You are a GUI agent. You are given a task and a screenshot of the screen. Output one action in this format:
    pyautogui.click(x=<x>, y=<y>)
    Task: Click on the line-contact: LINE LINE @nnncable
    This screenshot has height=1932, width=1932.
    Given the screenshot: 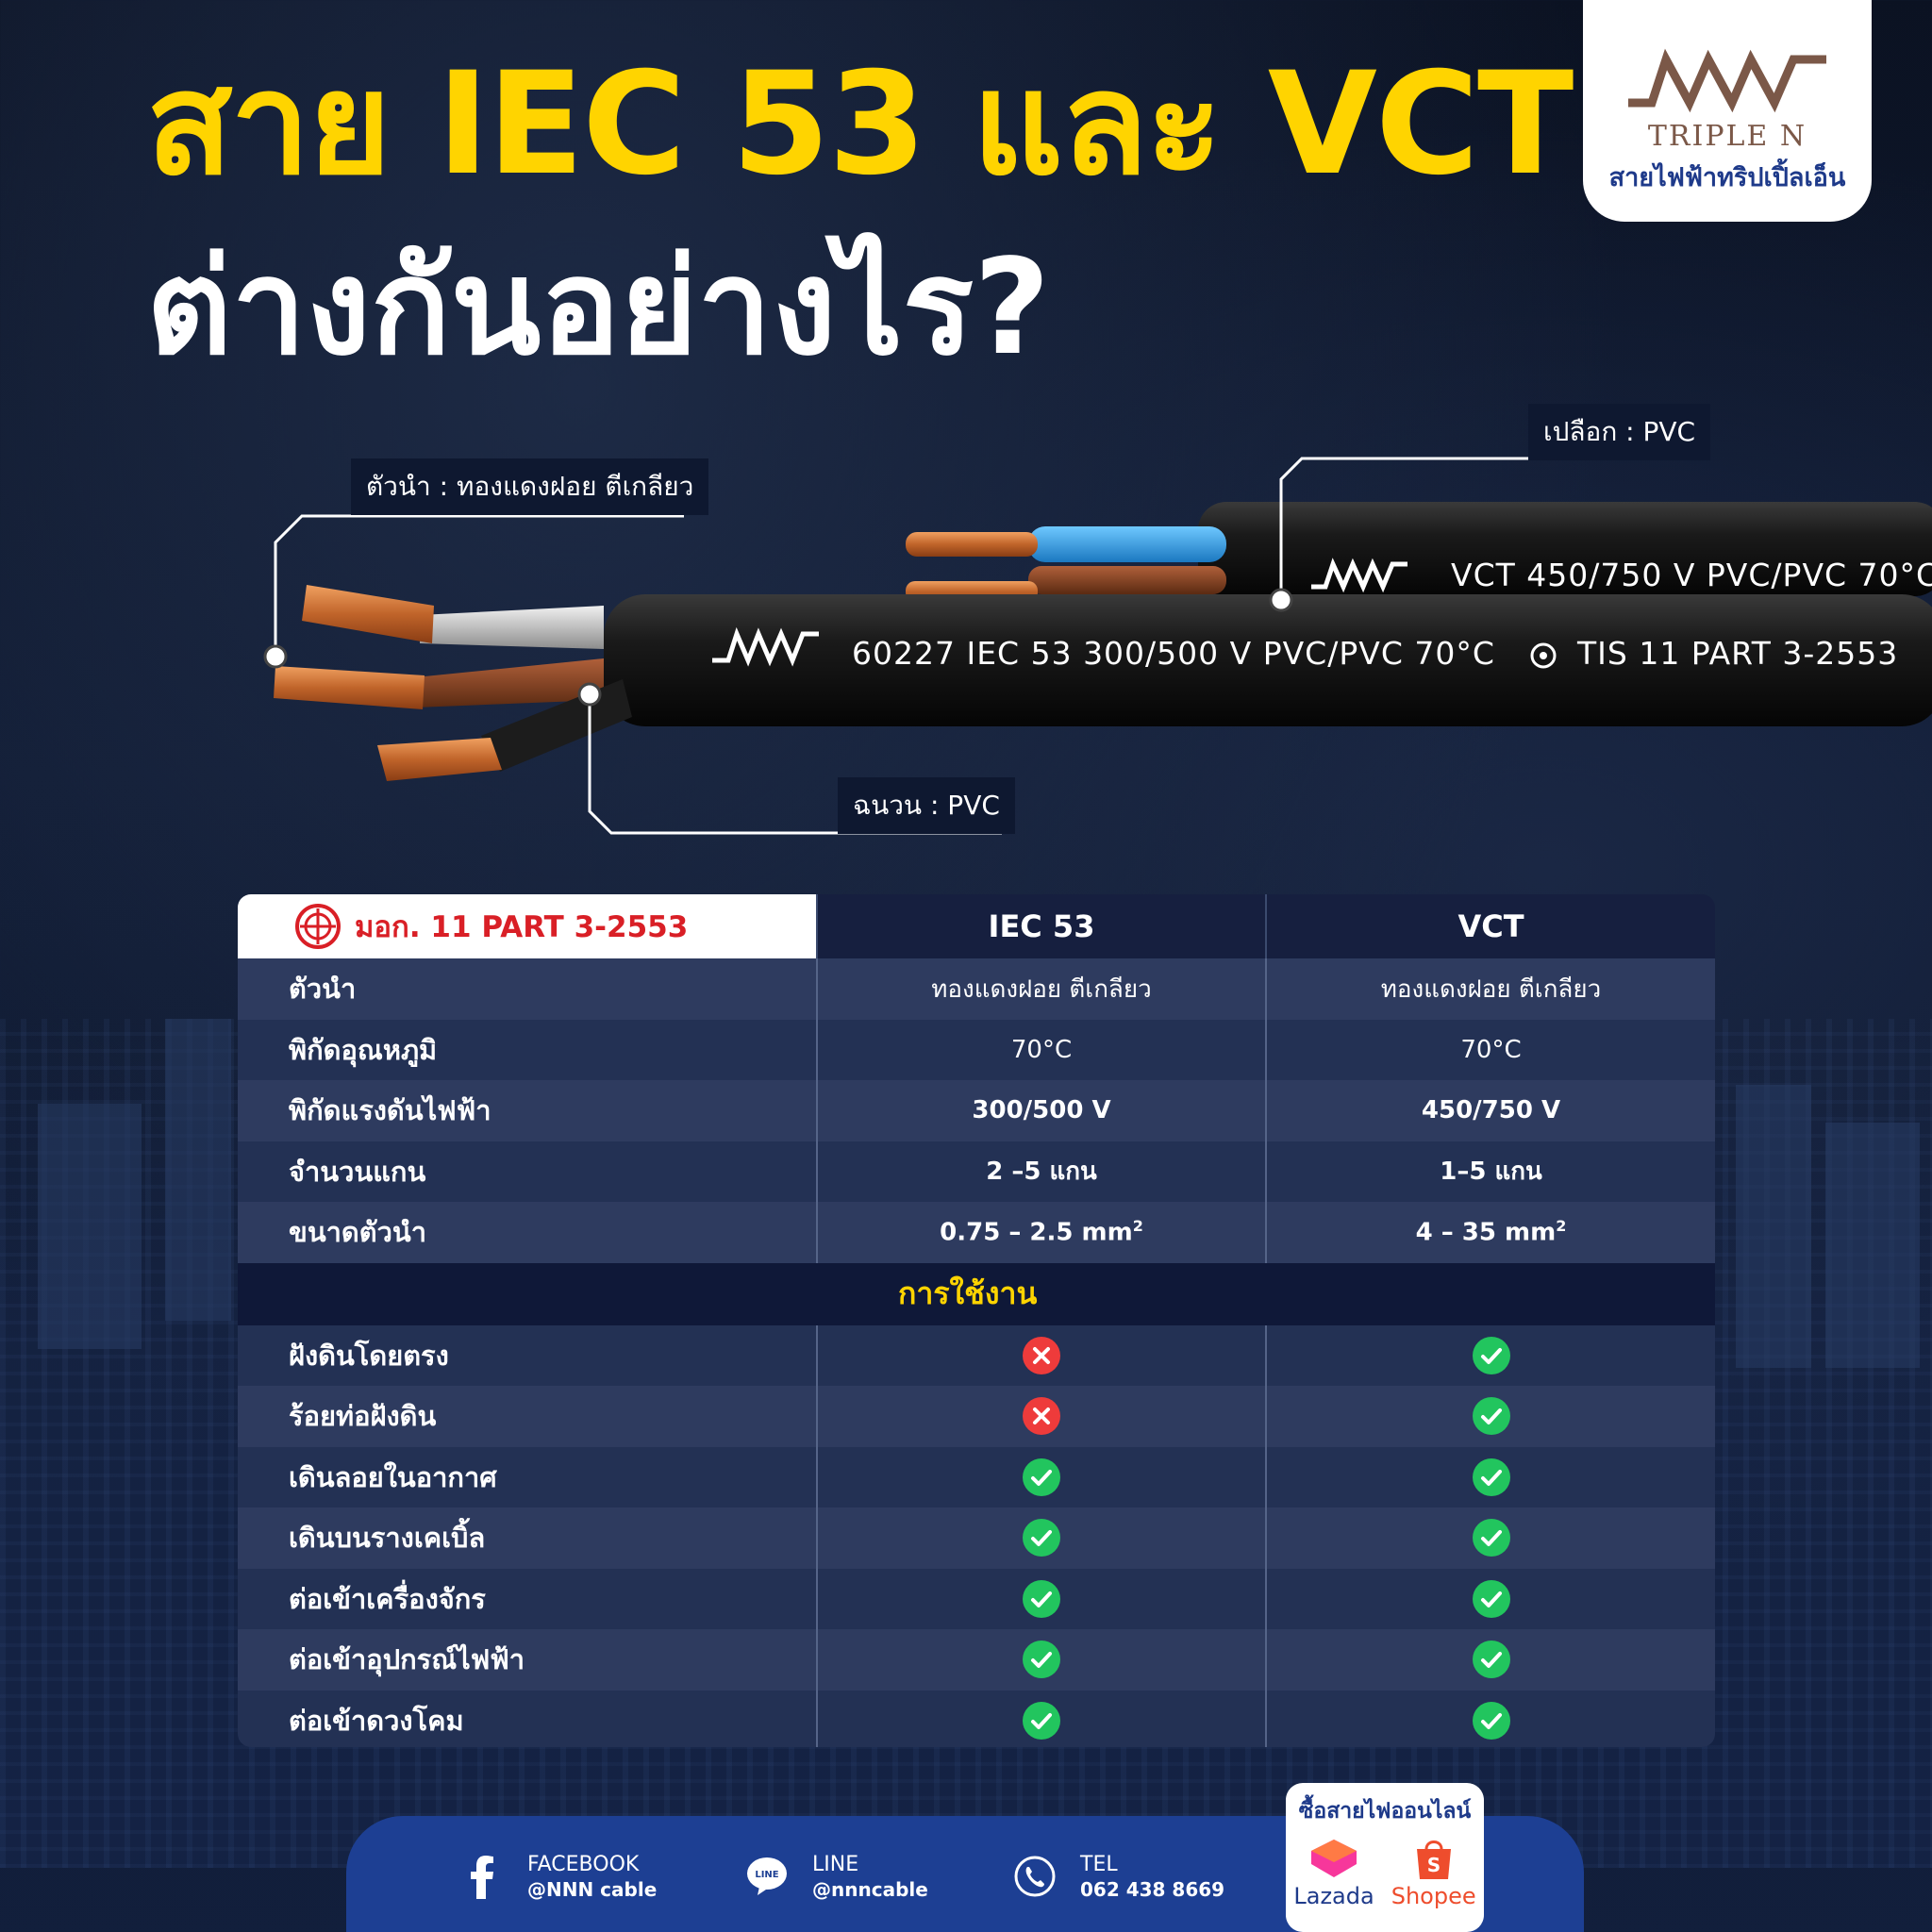 What is the action you would take?
    pyautogui.click(x=836, y=1877)
    